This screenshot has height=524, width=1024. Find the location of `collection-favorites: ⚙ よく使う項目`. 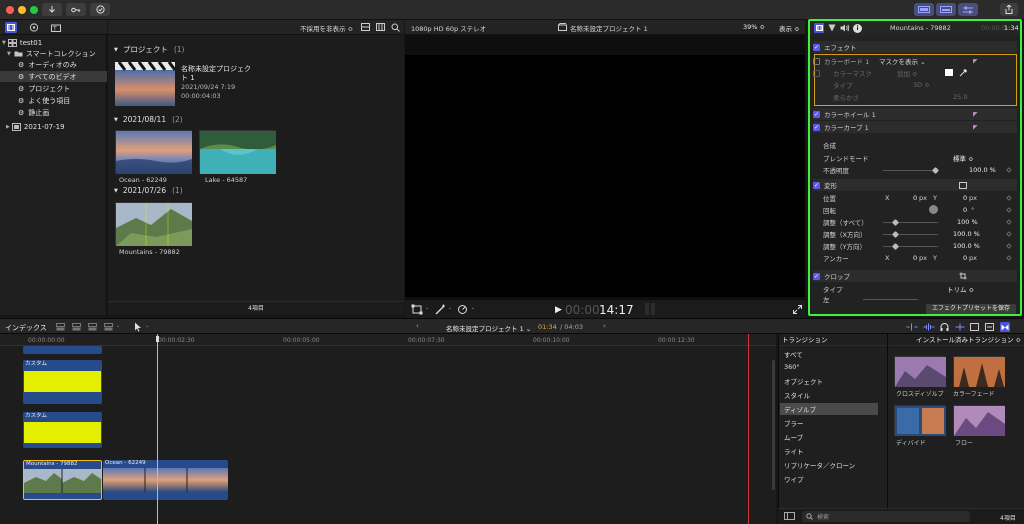

collection-favorites: ⚙ よく使う項目 is located at coordinates (53, 100).